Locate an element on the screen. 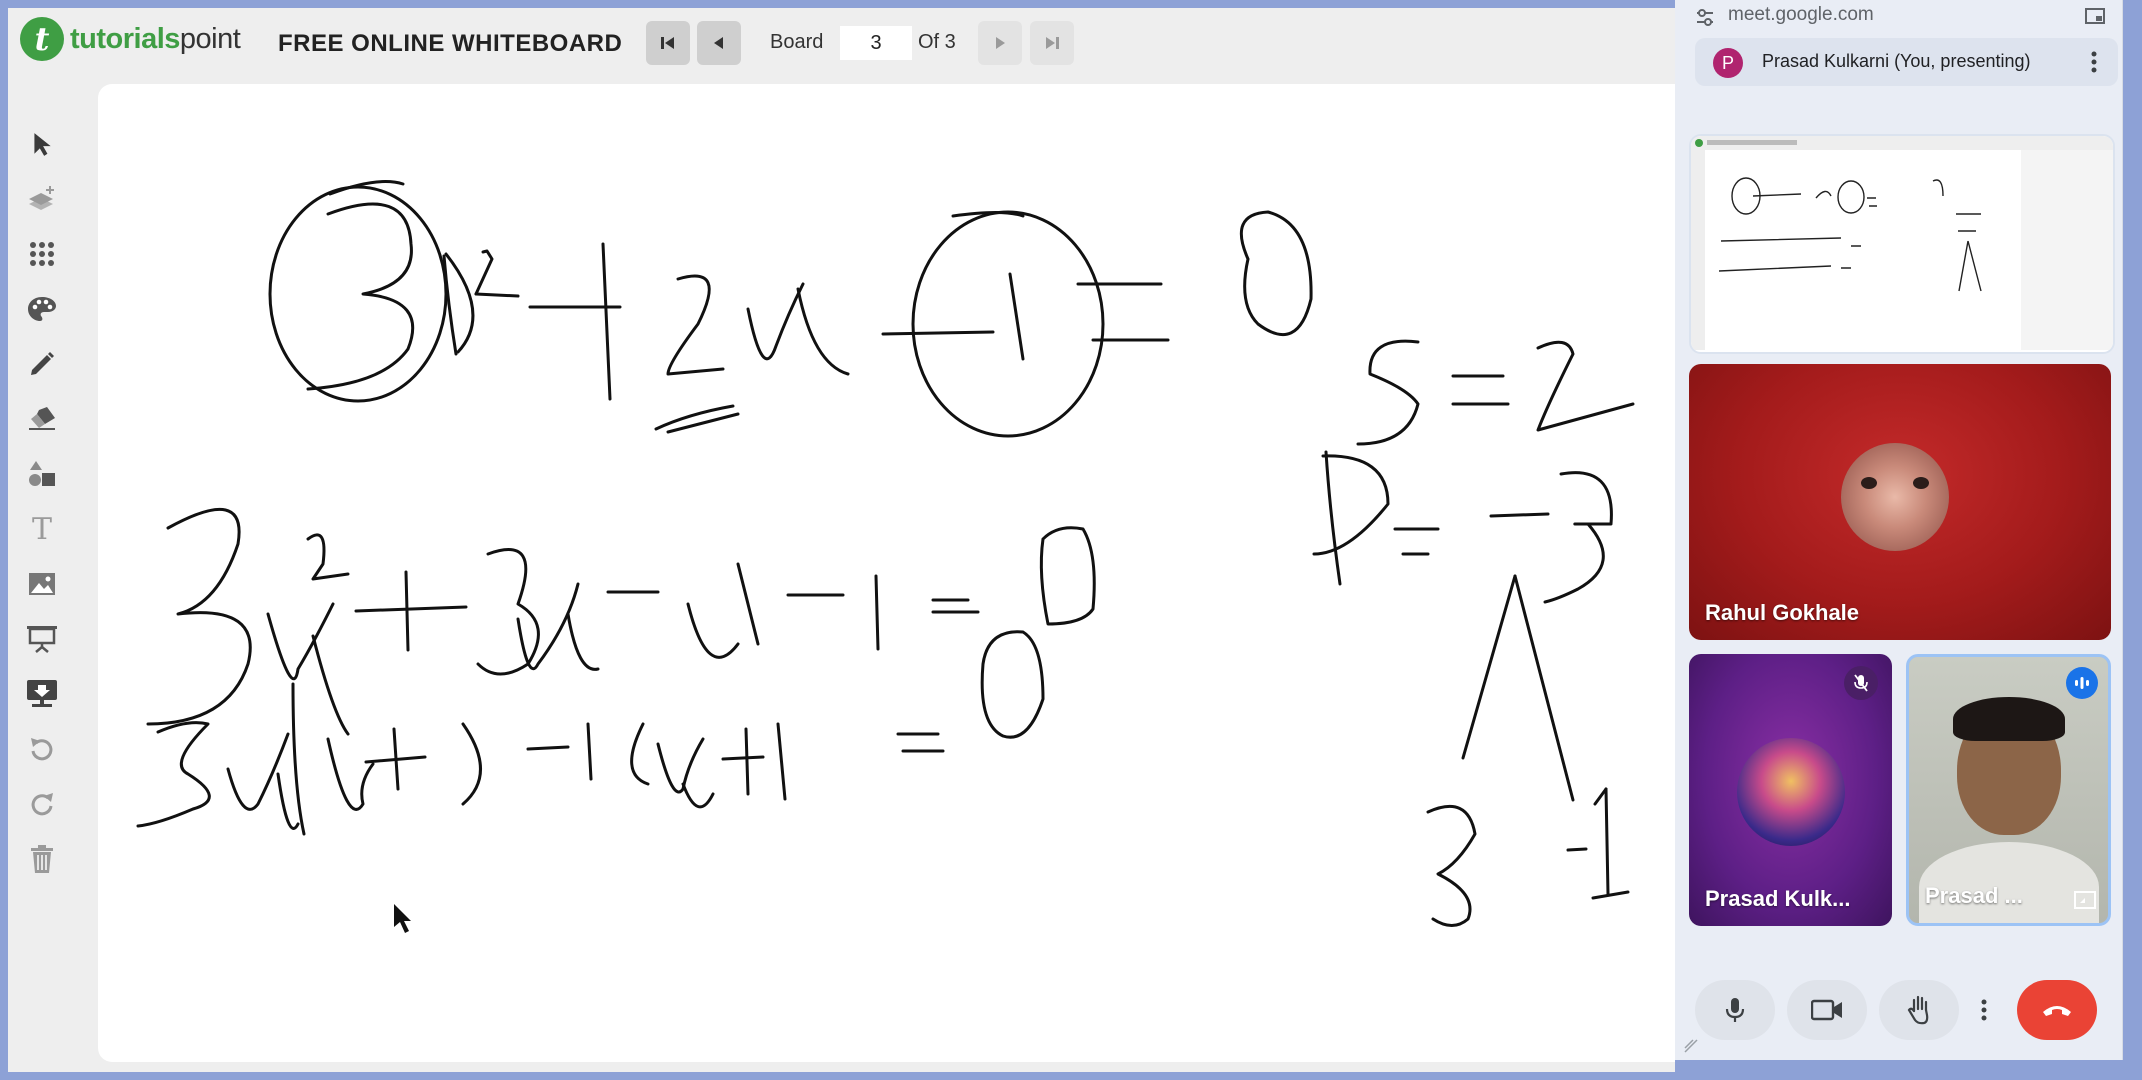 This screenshot has height=1080, width=2142. end-call-icon is located at coordinates (2057, 1011).